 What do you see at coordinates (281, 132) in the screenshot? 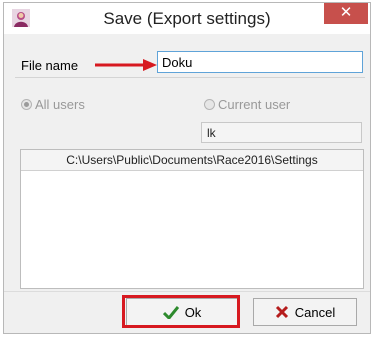
I see `current-user-input: lk` at bounding box center [281, 132].